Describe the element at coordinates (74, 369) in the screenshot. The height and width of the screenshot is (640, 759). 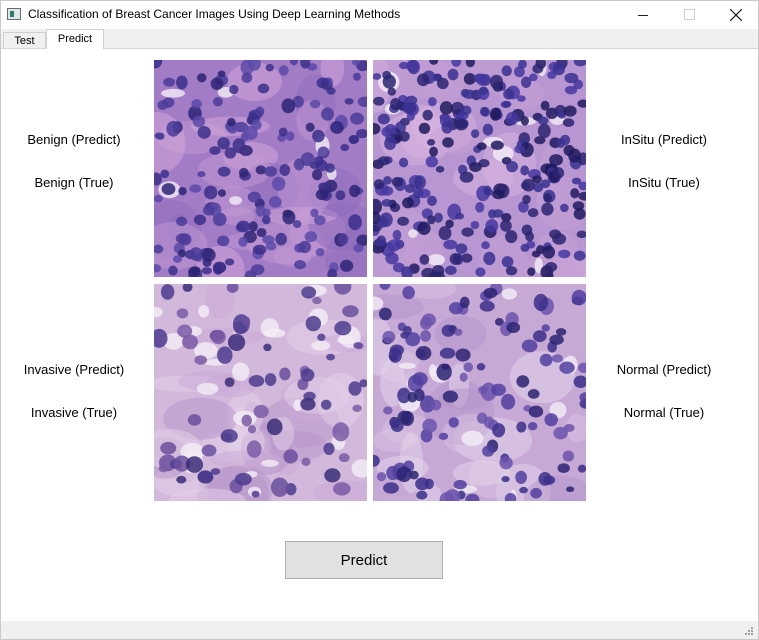
I see `invasive-predict-label: Invasive (Predict)` at that location.